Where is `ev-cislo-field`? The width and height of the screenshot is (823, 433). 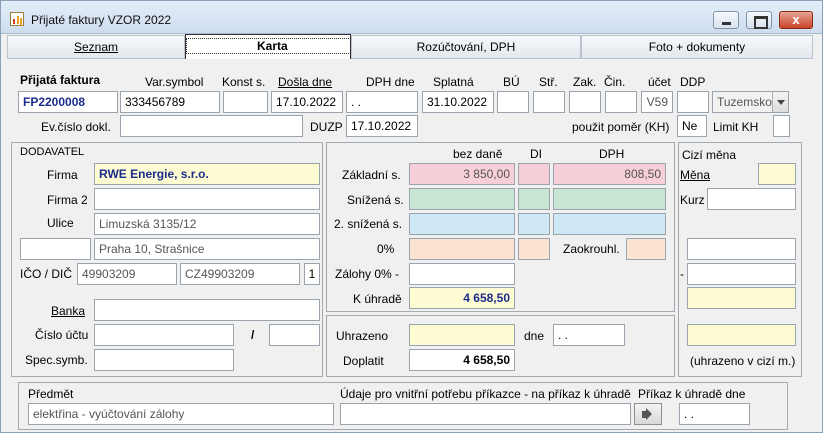 ev-cislo-field is located at coordinates (211, 126).